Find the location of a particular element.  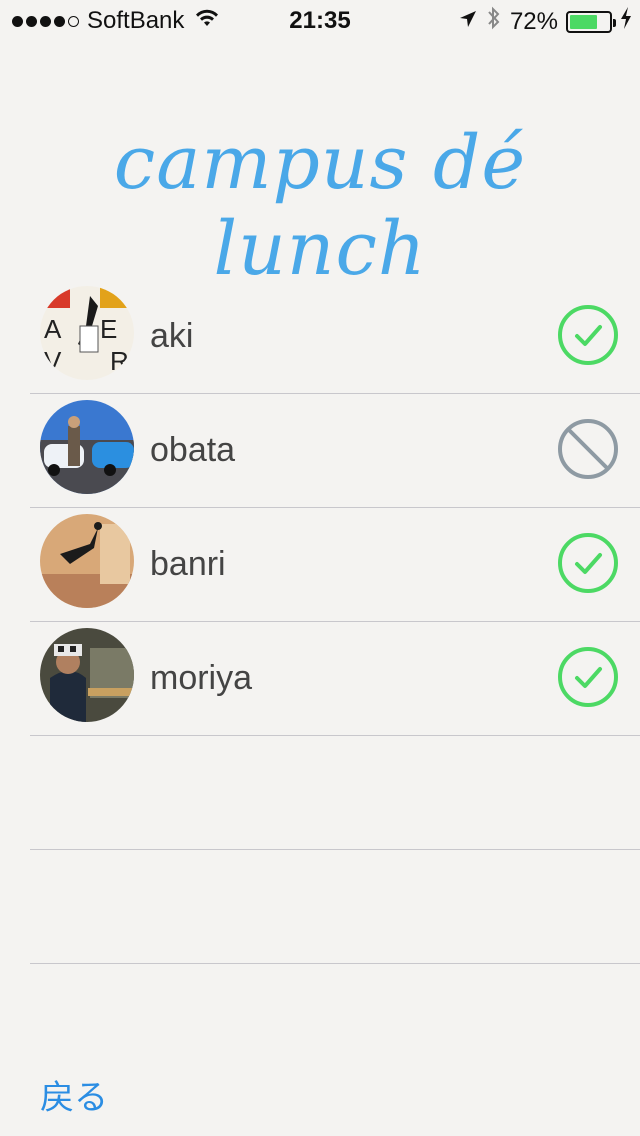

app-title: campus dé lunch is located at coordinates (320, 206).